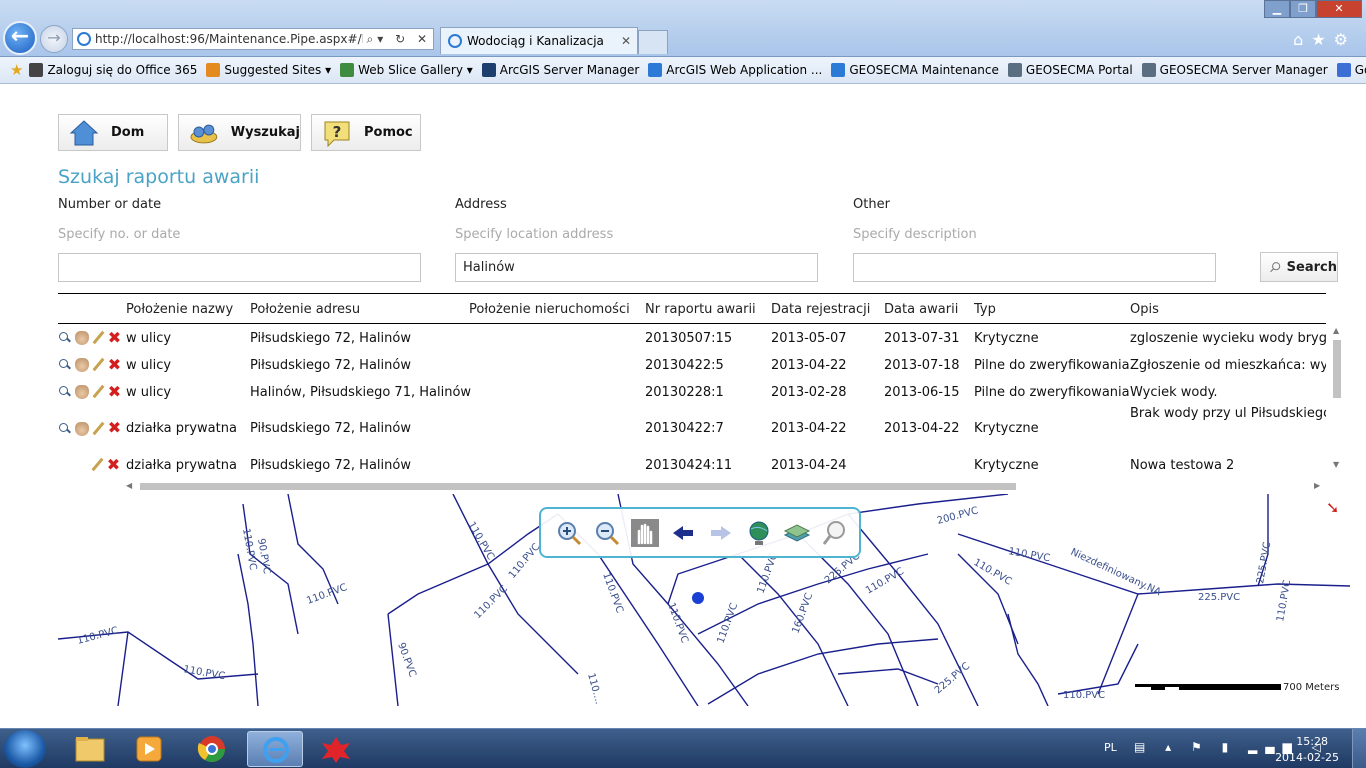 The image size is (1366, 768). I want to click on favorites-star-icon: ★, so click(16, 70).